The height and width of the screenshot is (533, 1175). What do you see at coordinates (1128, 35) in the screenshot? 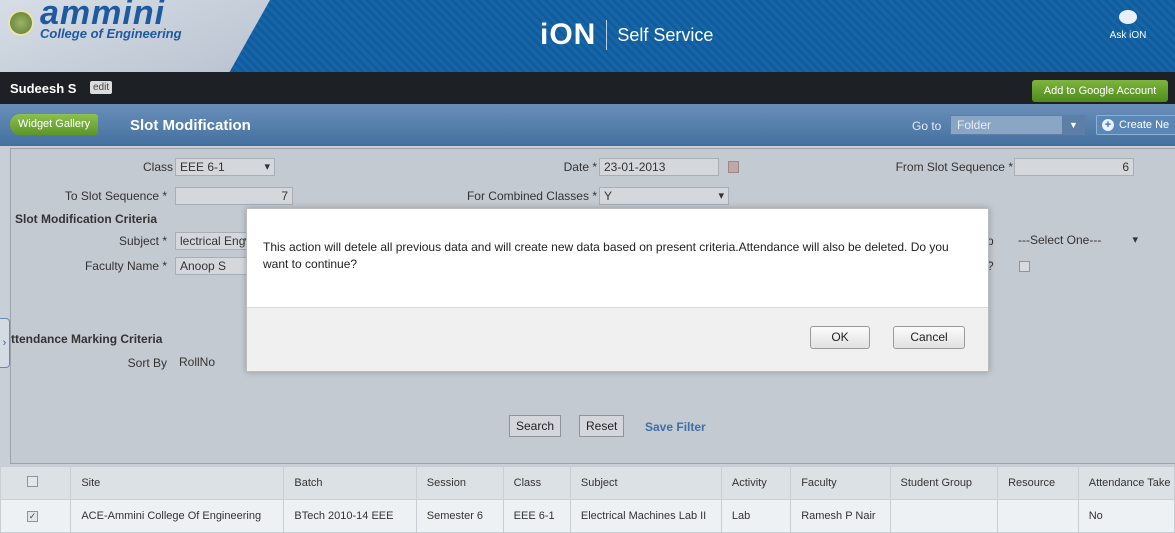
I see `ask-ion-label: Ask iON` at bounding box center [1128, 35].